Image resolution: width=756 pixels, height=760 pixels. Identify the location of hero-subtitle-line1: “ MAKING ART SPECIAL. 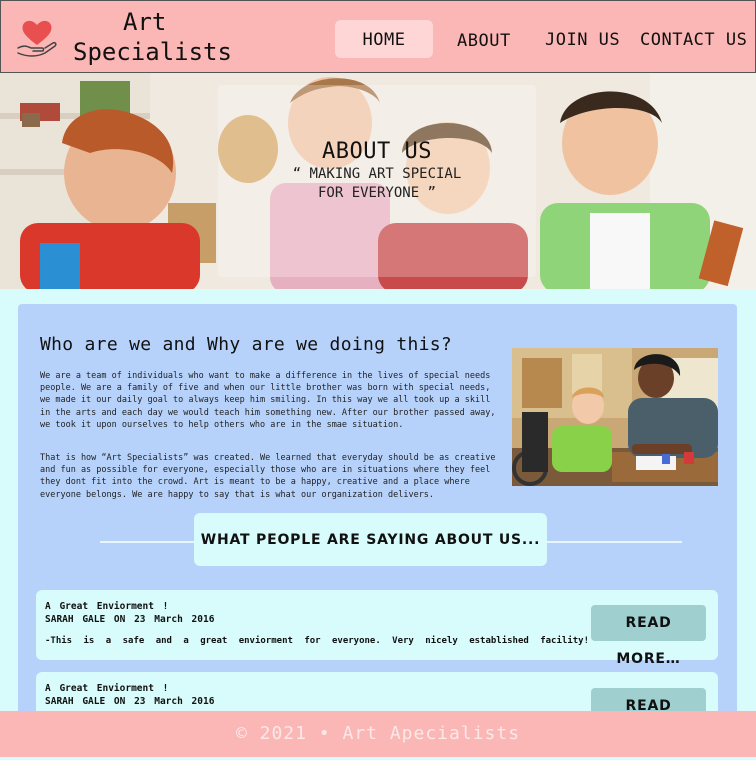
(377, 174).